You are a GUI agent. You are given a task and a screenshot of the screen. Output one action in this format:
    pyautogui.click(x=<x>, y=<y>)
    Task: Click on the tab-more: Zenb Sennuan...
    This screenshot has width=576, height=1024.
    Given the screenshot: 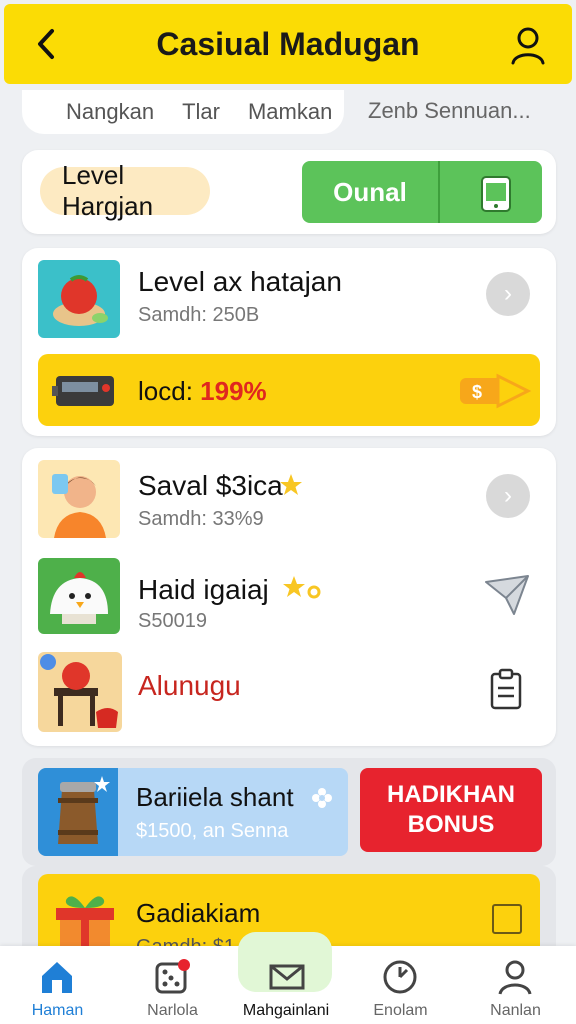 What is the action you would take?
    pyautogui.click(x=449, y=111)
    